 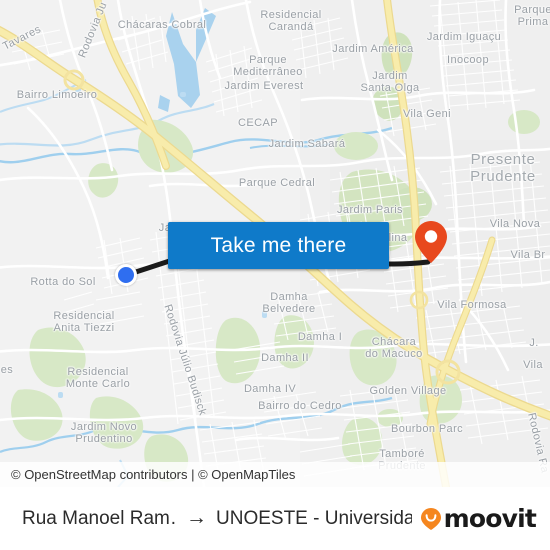 I want to click on origin-location-dot, so click(x=126, y=275).